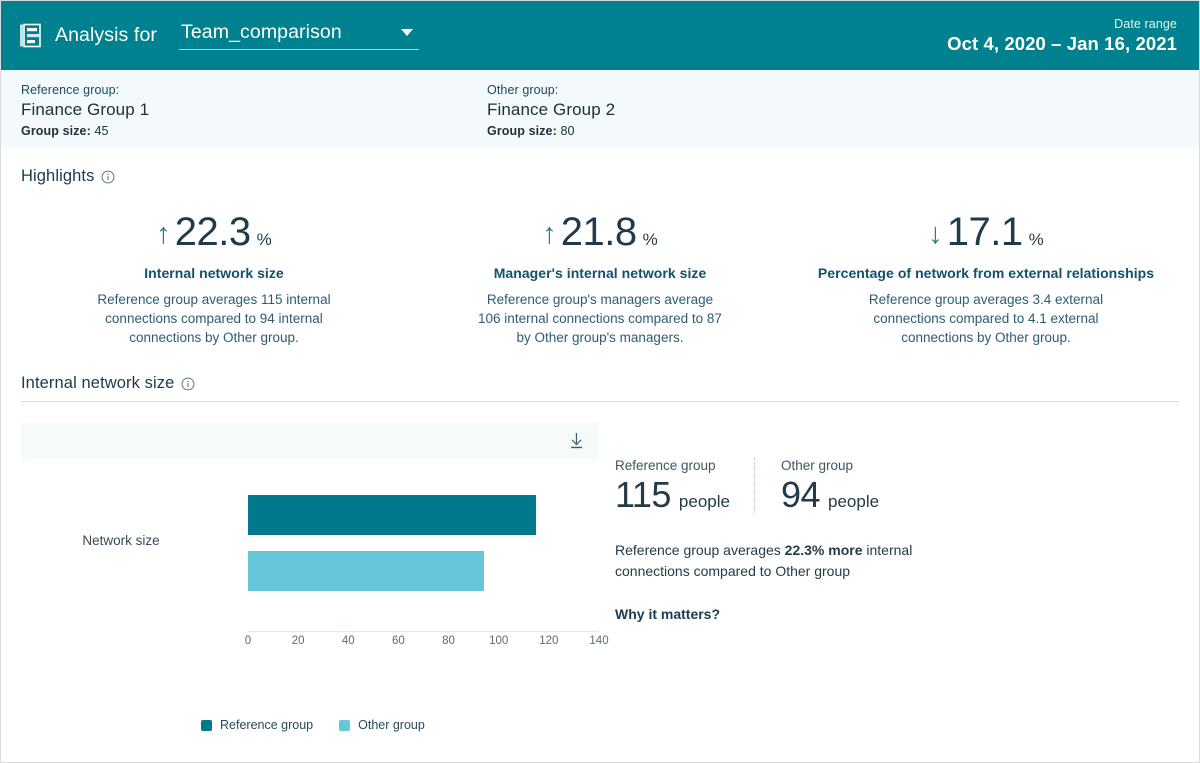 The width and height of the screenshot is (1200, 763). I want to click on highlight-metric: ↑ 21.8 %, so click(600, 232).